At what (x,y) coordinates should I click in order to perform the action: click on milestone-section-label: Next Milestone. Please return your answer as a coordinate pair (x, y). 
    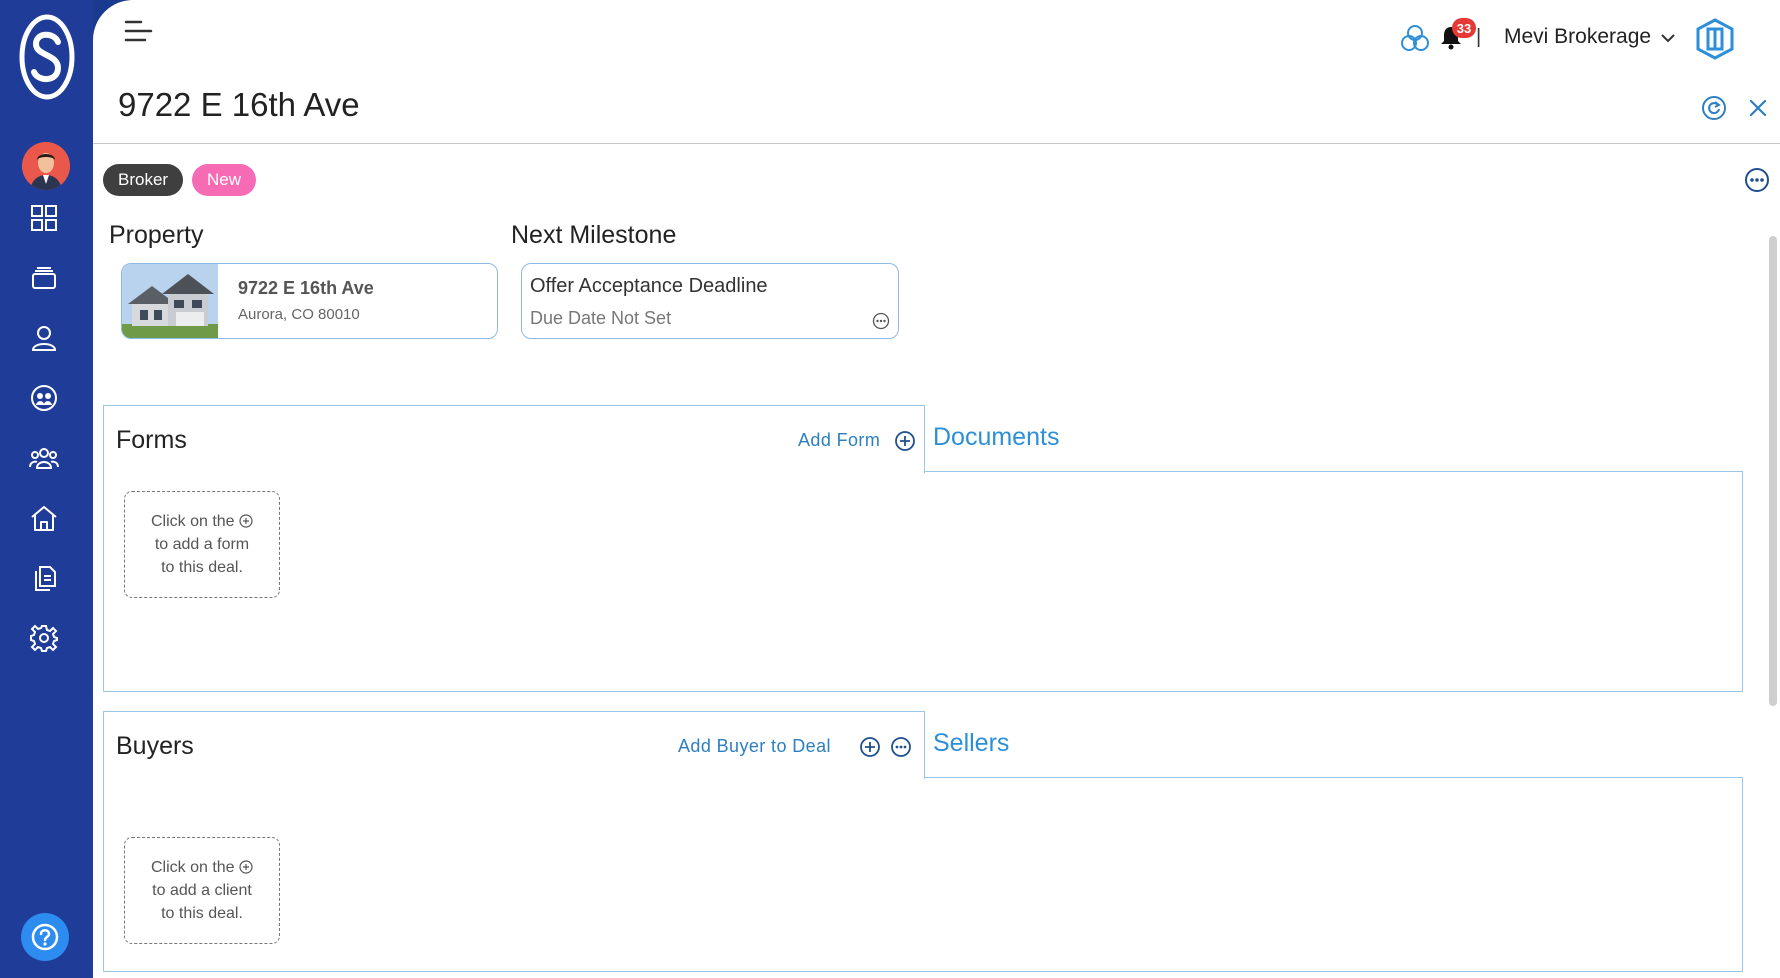
    Looking at the image, I should click on (594, 235).